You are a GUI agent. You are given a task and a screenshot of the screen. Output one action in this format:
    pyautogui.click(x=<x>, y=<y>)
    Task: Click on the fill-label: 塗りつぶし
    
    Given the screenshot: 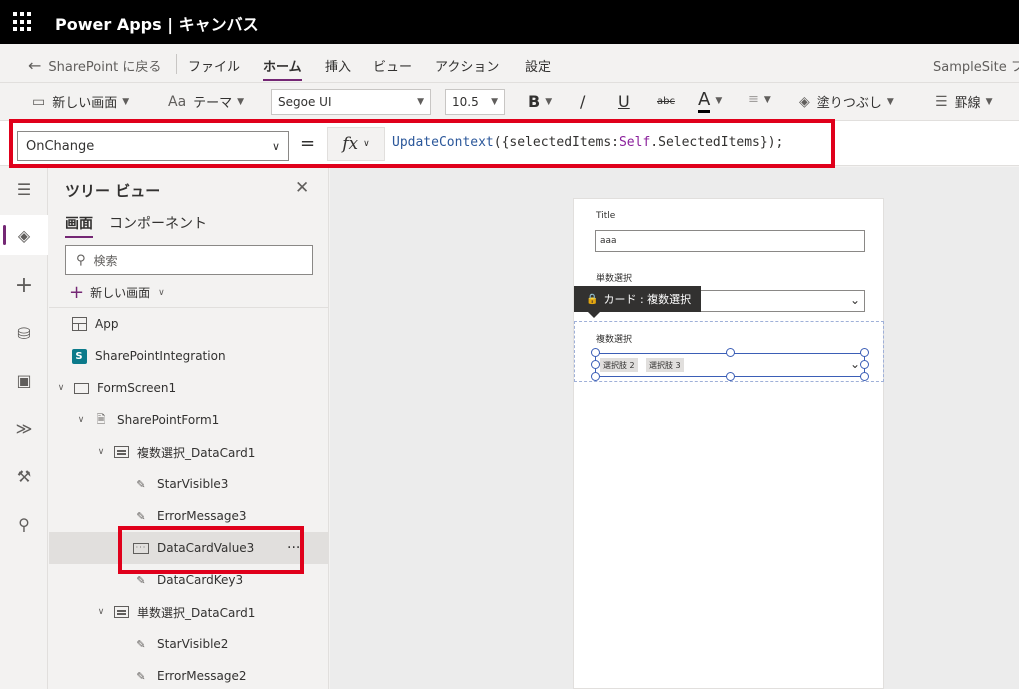 What is the action you would take?
    pyautogui.click(x=849, y=103)
    